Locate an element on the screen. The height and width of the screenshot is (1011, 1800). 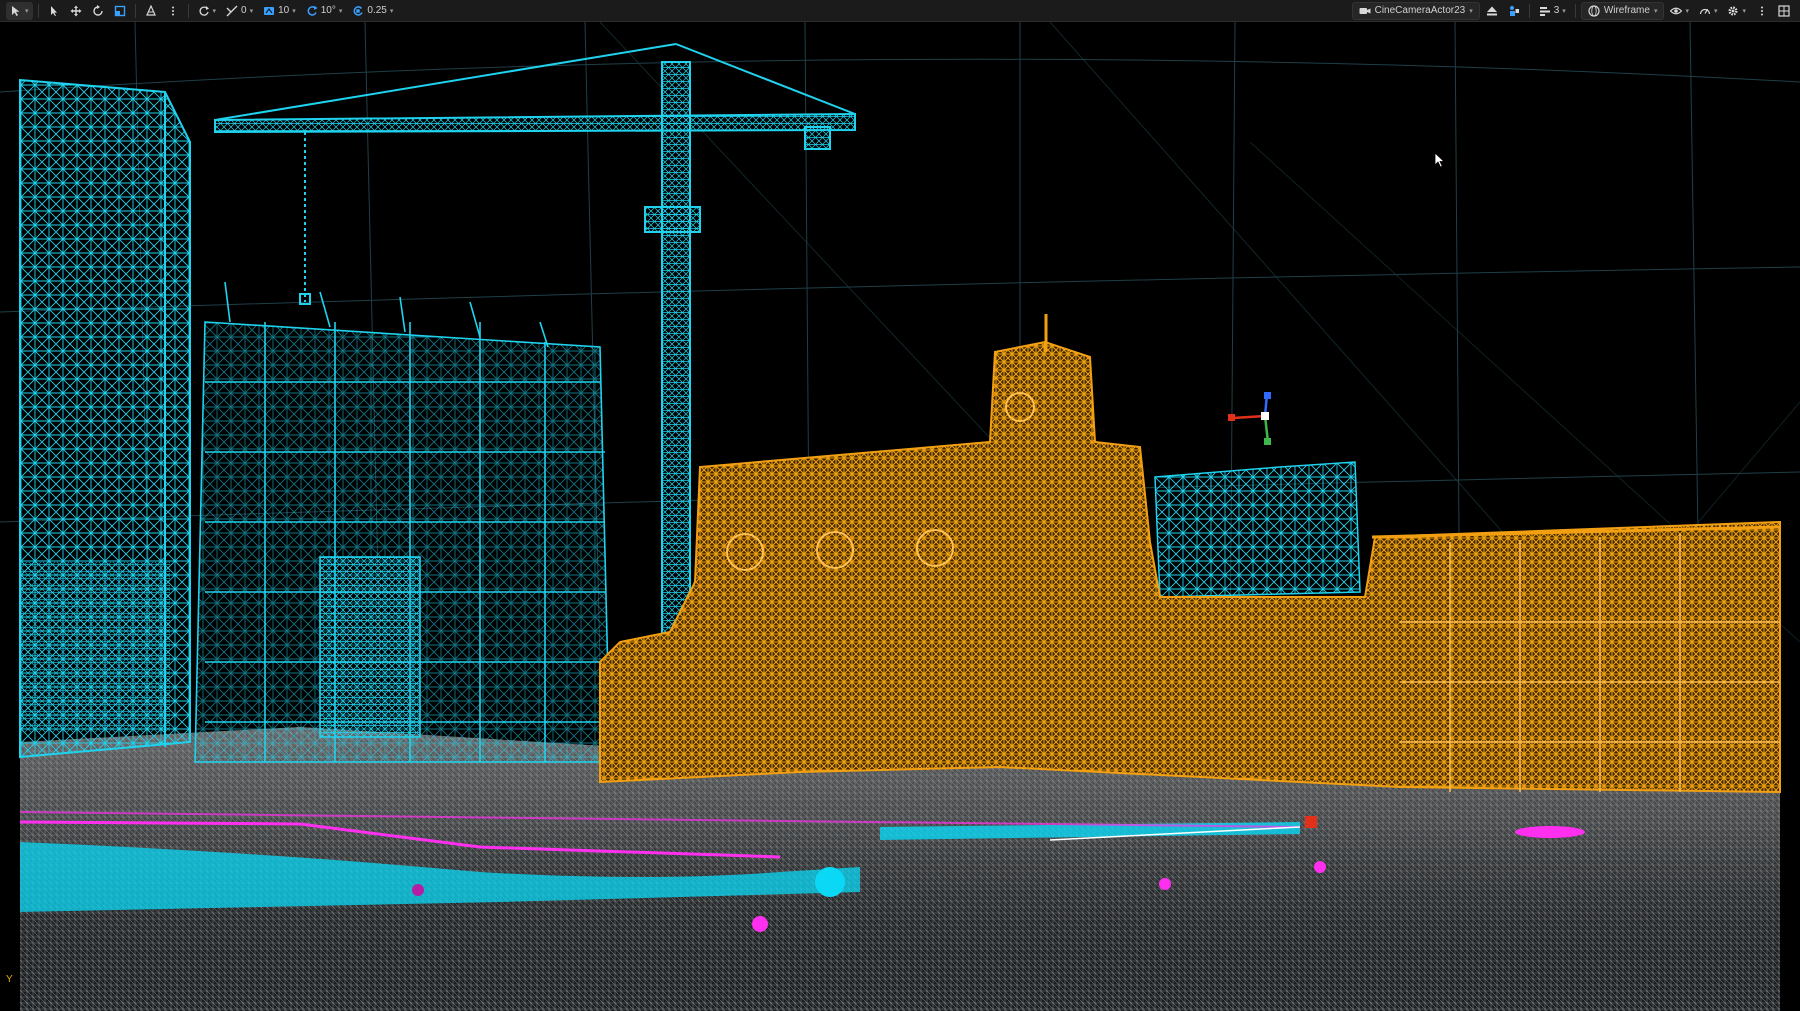
grid-snap-button: 10 ▾ is located at coordinates (279, 11).